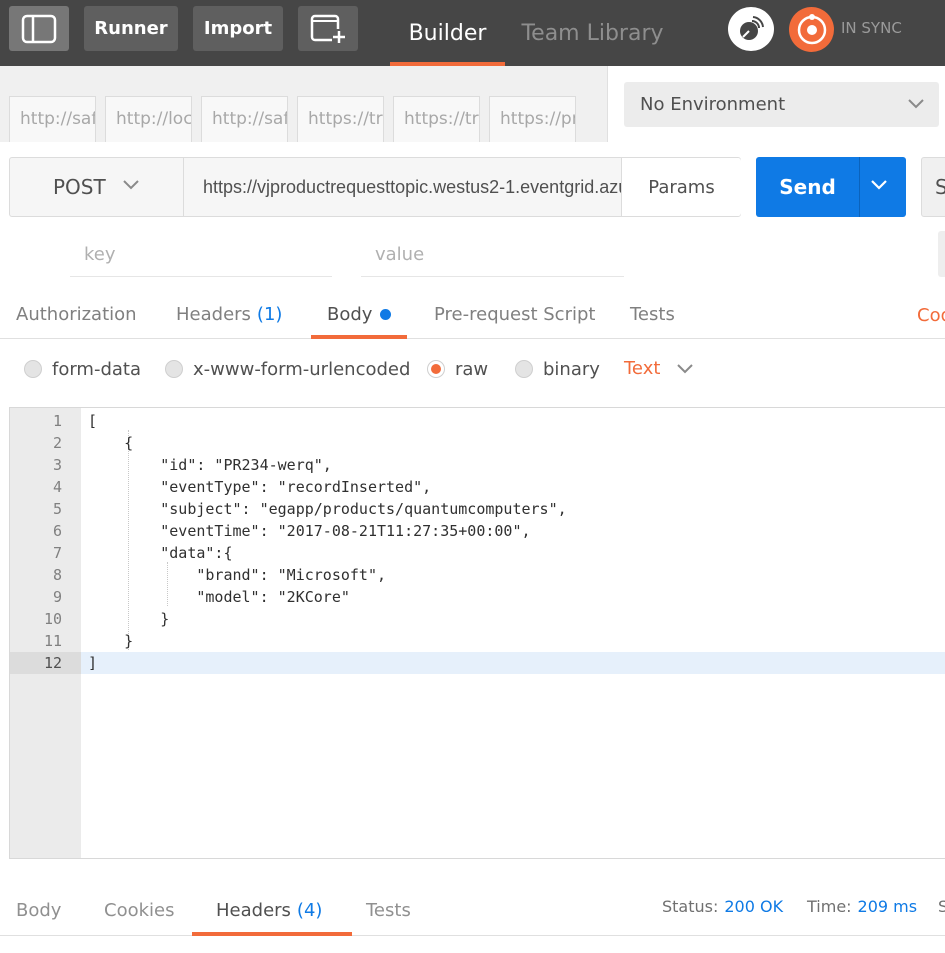 Image resolution: width=945 pixels, height=953 pixels. Describe the element at coordinates (160, 553) in the screenshot. I see `line-code: "data":{` at that location.